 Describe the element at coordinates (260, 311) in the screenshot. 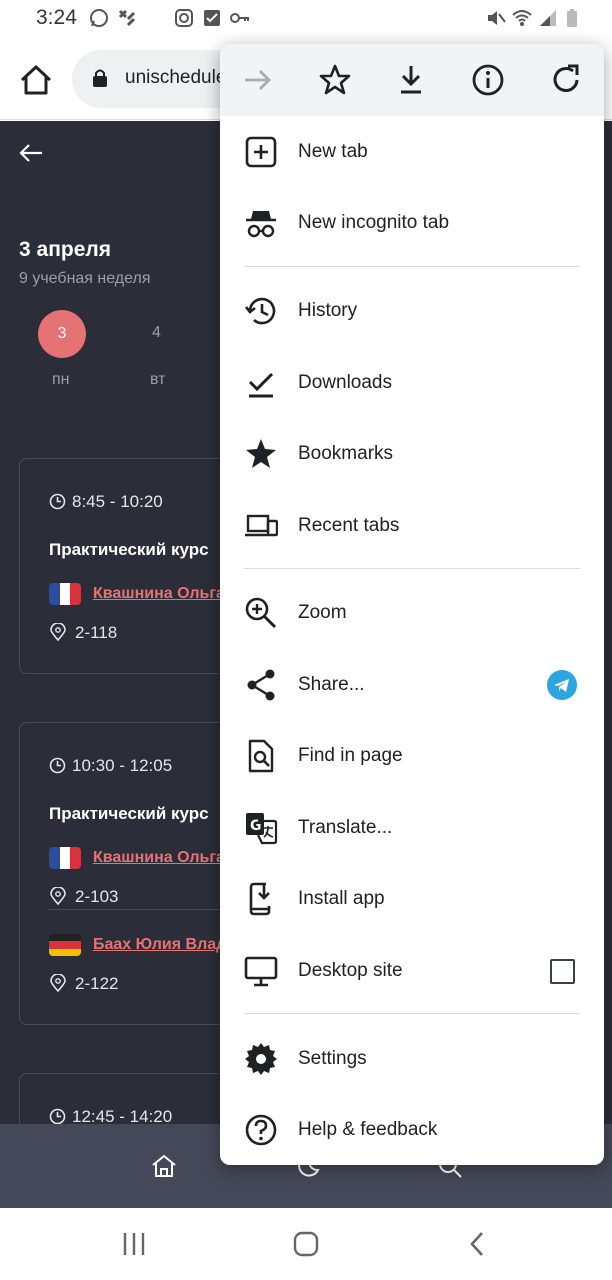

I see `history-icon` at that location.